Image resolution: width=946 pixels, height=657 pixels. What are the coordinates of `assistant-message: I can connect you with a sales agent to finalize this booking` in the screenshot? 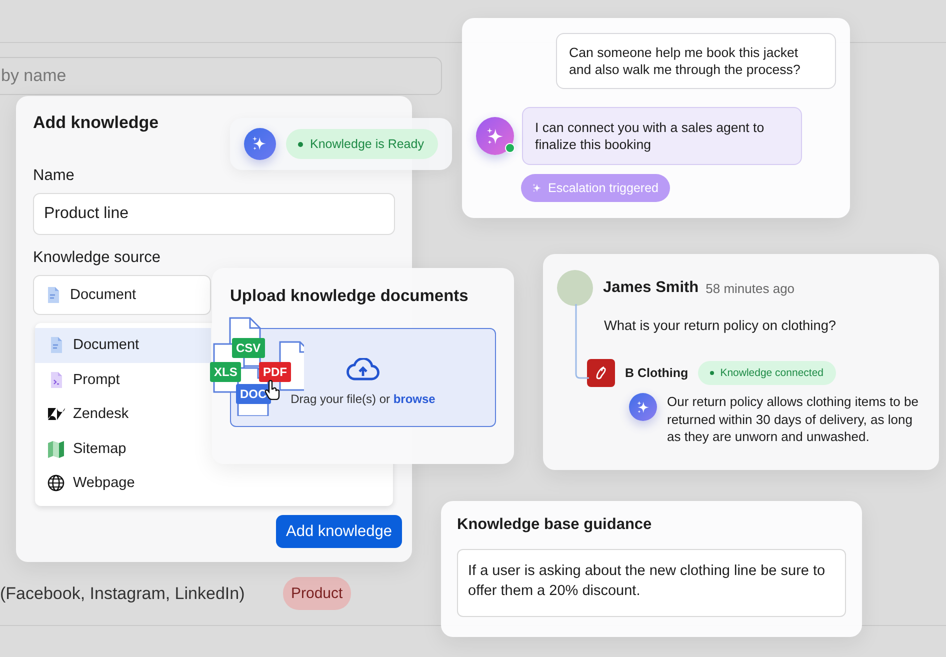 It's located at (662, 136).